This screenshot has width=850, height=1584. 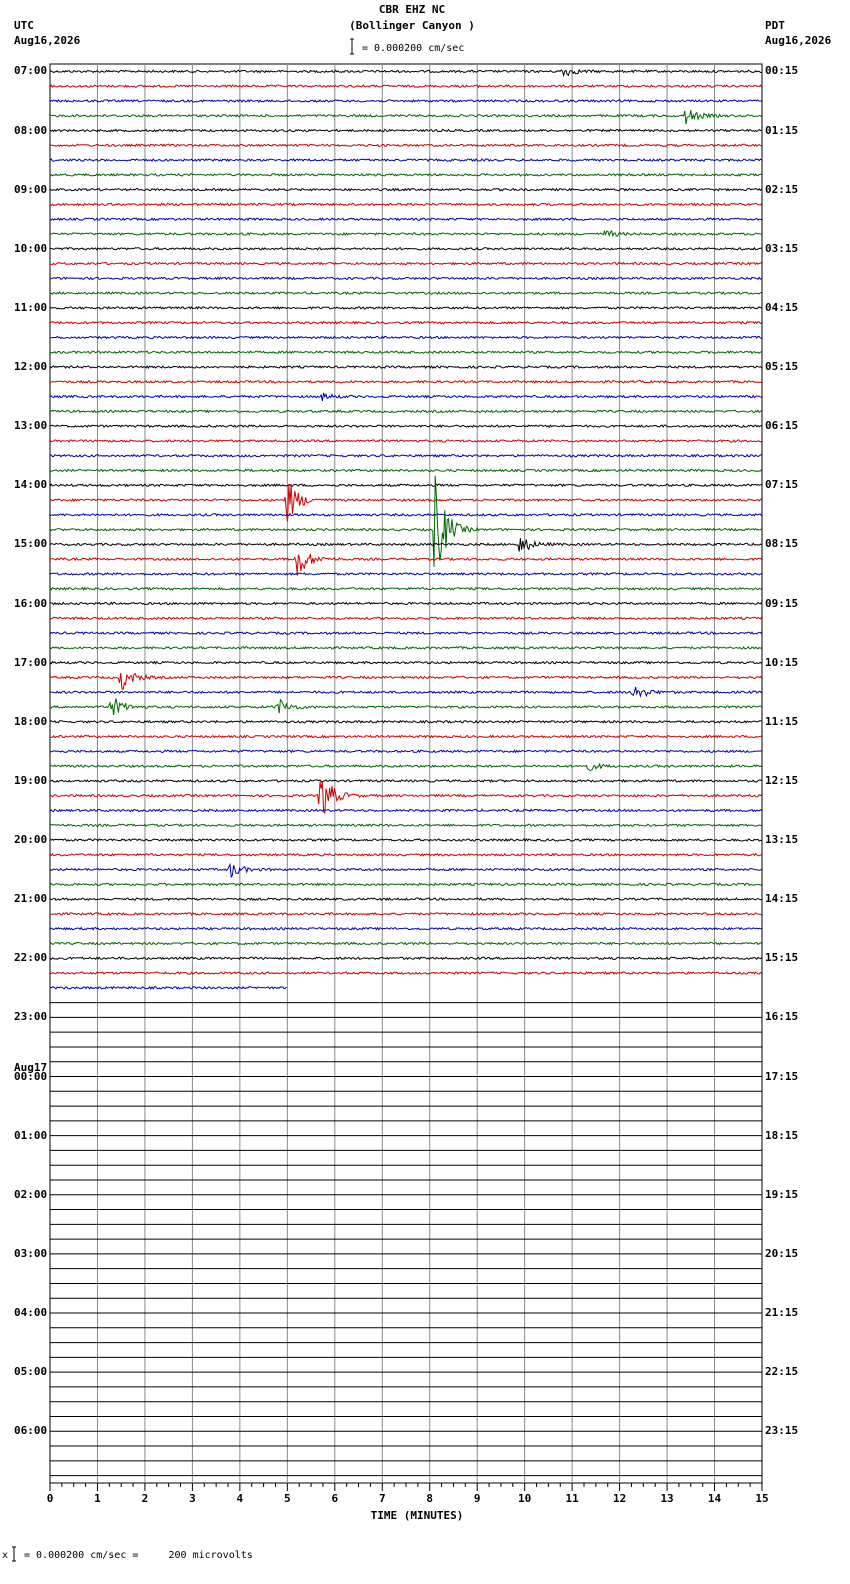 What do you see at coordinates (31, 1431) in the screenshot?
I see `utc-hour-label: 06:00` at bounding box center [31, 1431].